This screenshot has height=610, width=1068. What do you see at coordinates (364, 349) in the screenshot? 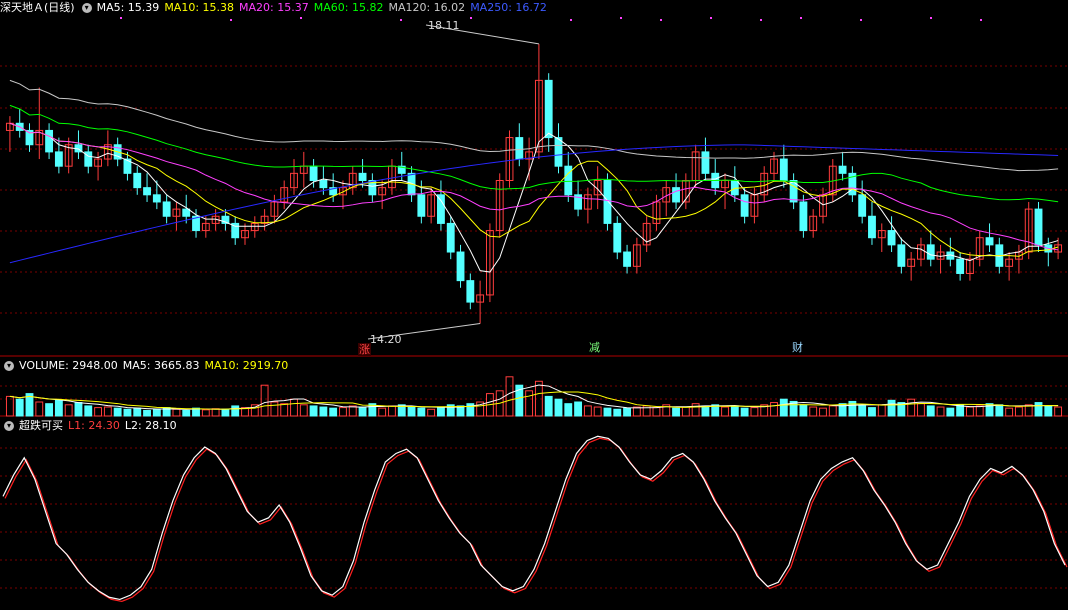
I see `event-marker-up: 涨` at bounding box center [364, 349].